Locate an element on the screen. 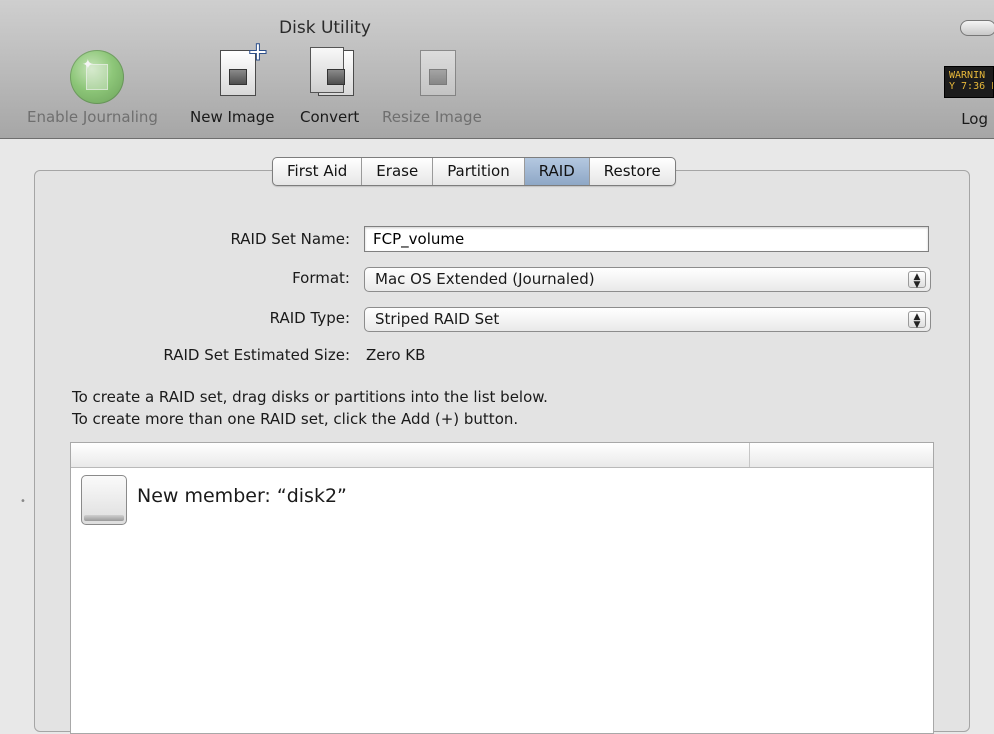  log-icon: WARNIN Y 7:36 F is located at coordinates (969, 82).